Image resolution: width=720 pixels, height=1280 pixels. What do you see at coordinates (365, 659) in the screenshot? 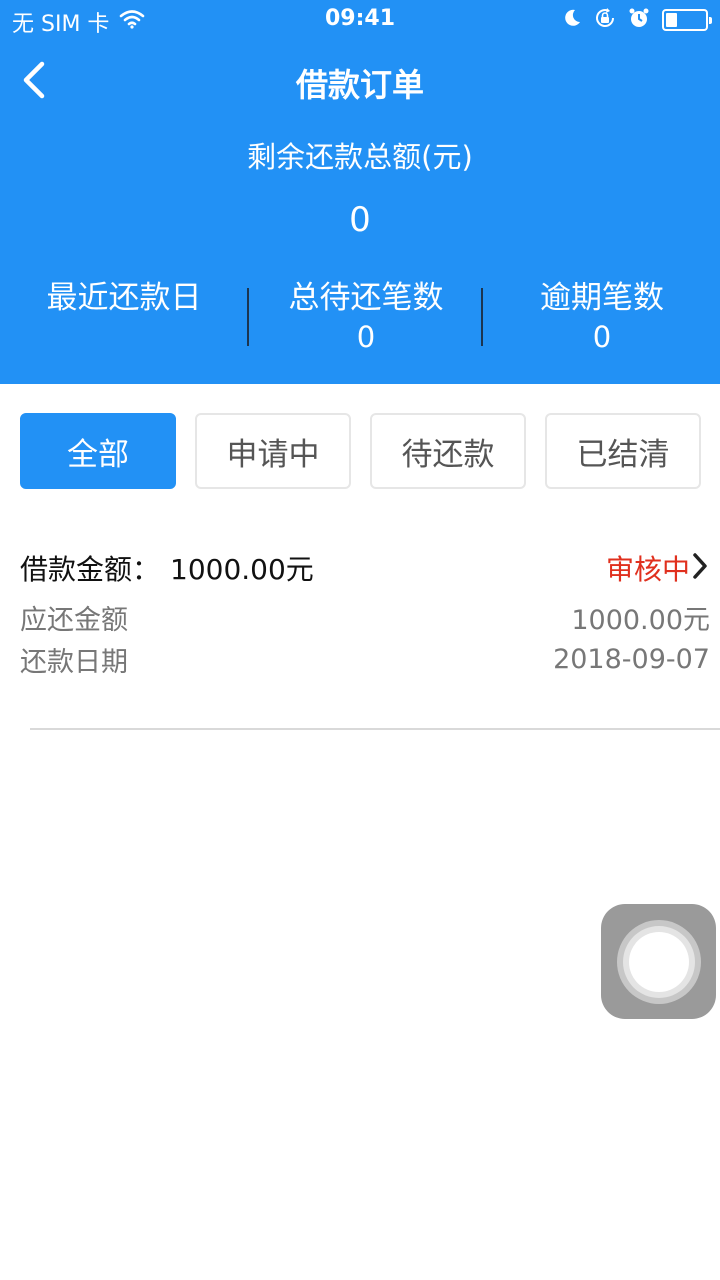
I see `due-date-row: 还款日期 2018-09-07` at bounding box center [365, 659].